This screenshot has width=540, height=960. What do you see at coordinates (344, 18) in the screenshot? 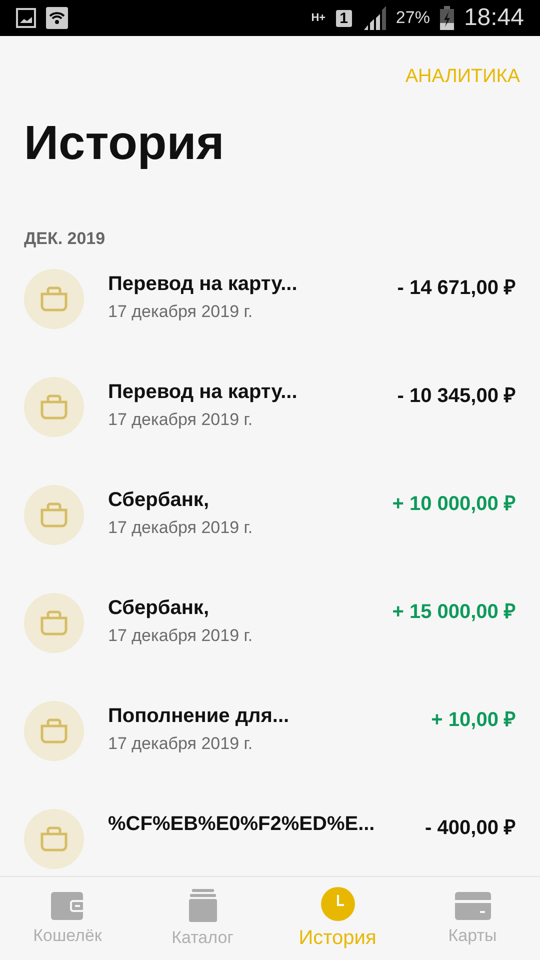
I see `sim-indicator: 1` at bounding box center [344, 18].